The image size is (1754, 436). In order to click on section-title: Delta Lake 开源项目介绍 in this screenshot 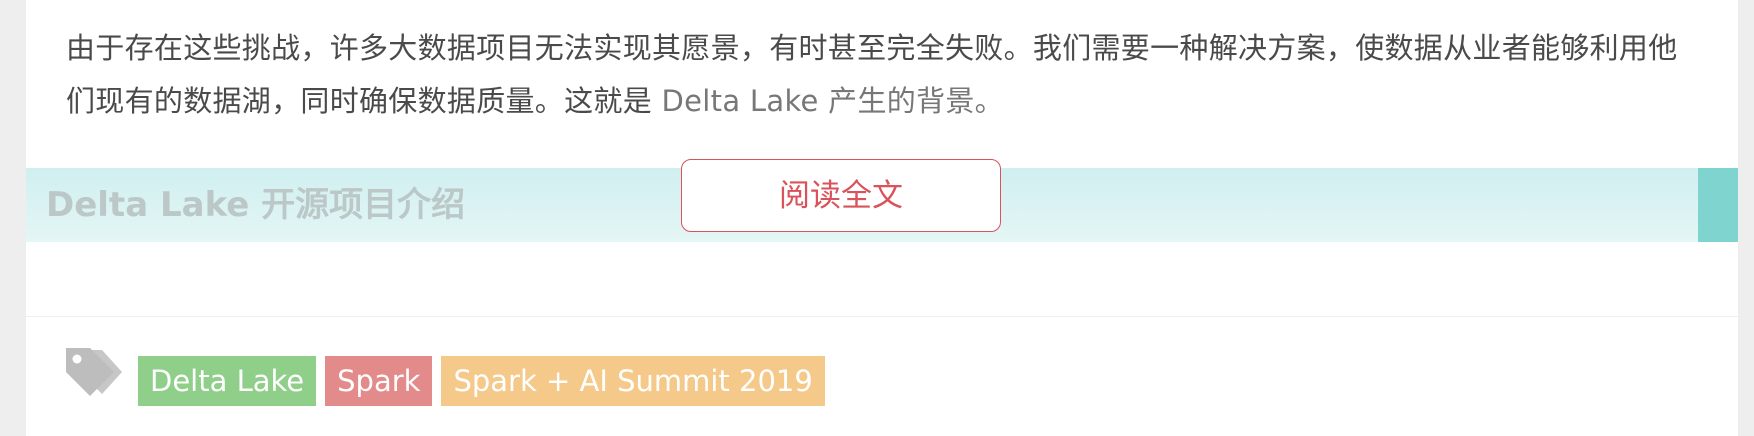, I will do `click(256, 205)`.